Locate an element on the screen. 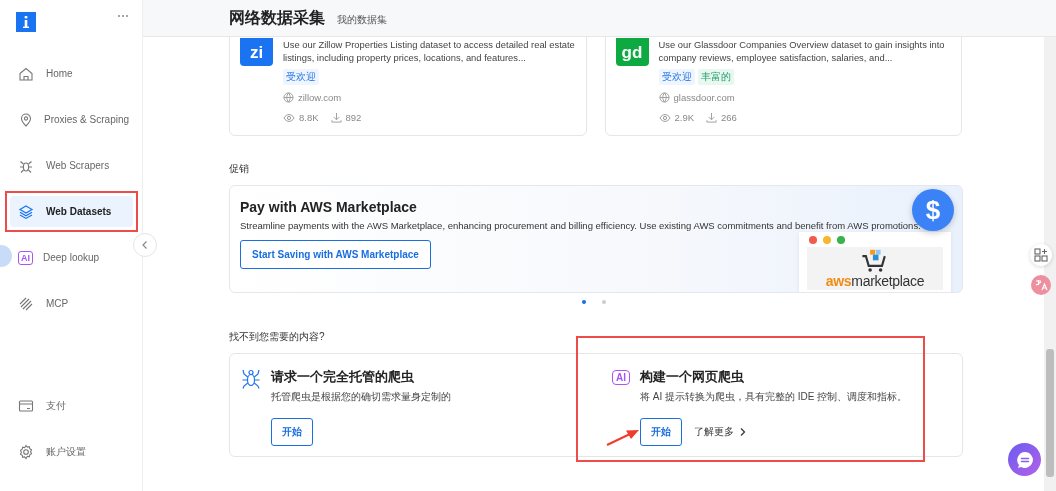 The image size is (1056, 491). sidebar-item: Home is located at coordinates (71, 73).